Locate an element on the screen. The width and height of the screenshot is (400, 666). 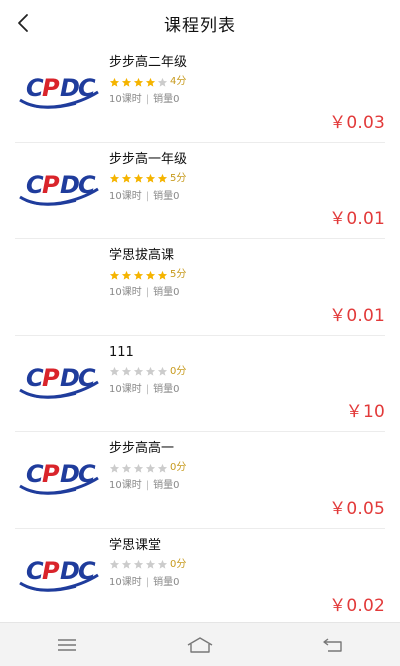
course-name: 学思课堂 is located at coordinates (135, 545).